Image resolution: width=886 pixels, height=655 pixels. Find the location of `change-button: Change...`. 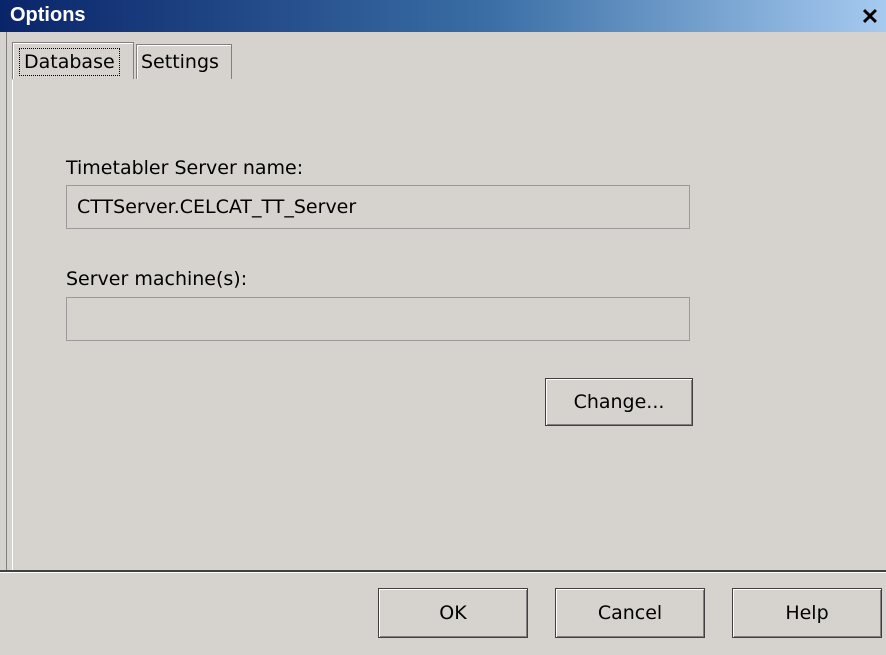

change-button: Change... is located at coordinates (619, 402).